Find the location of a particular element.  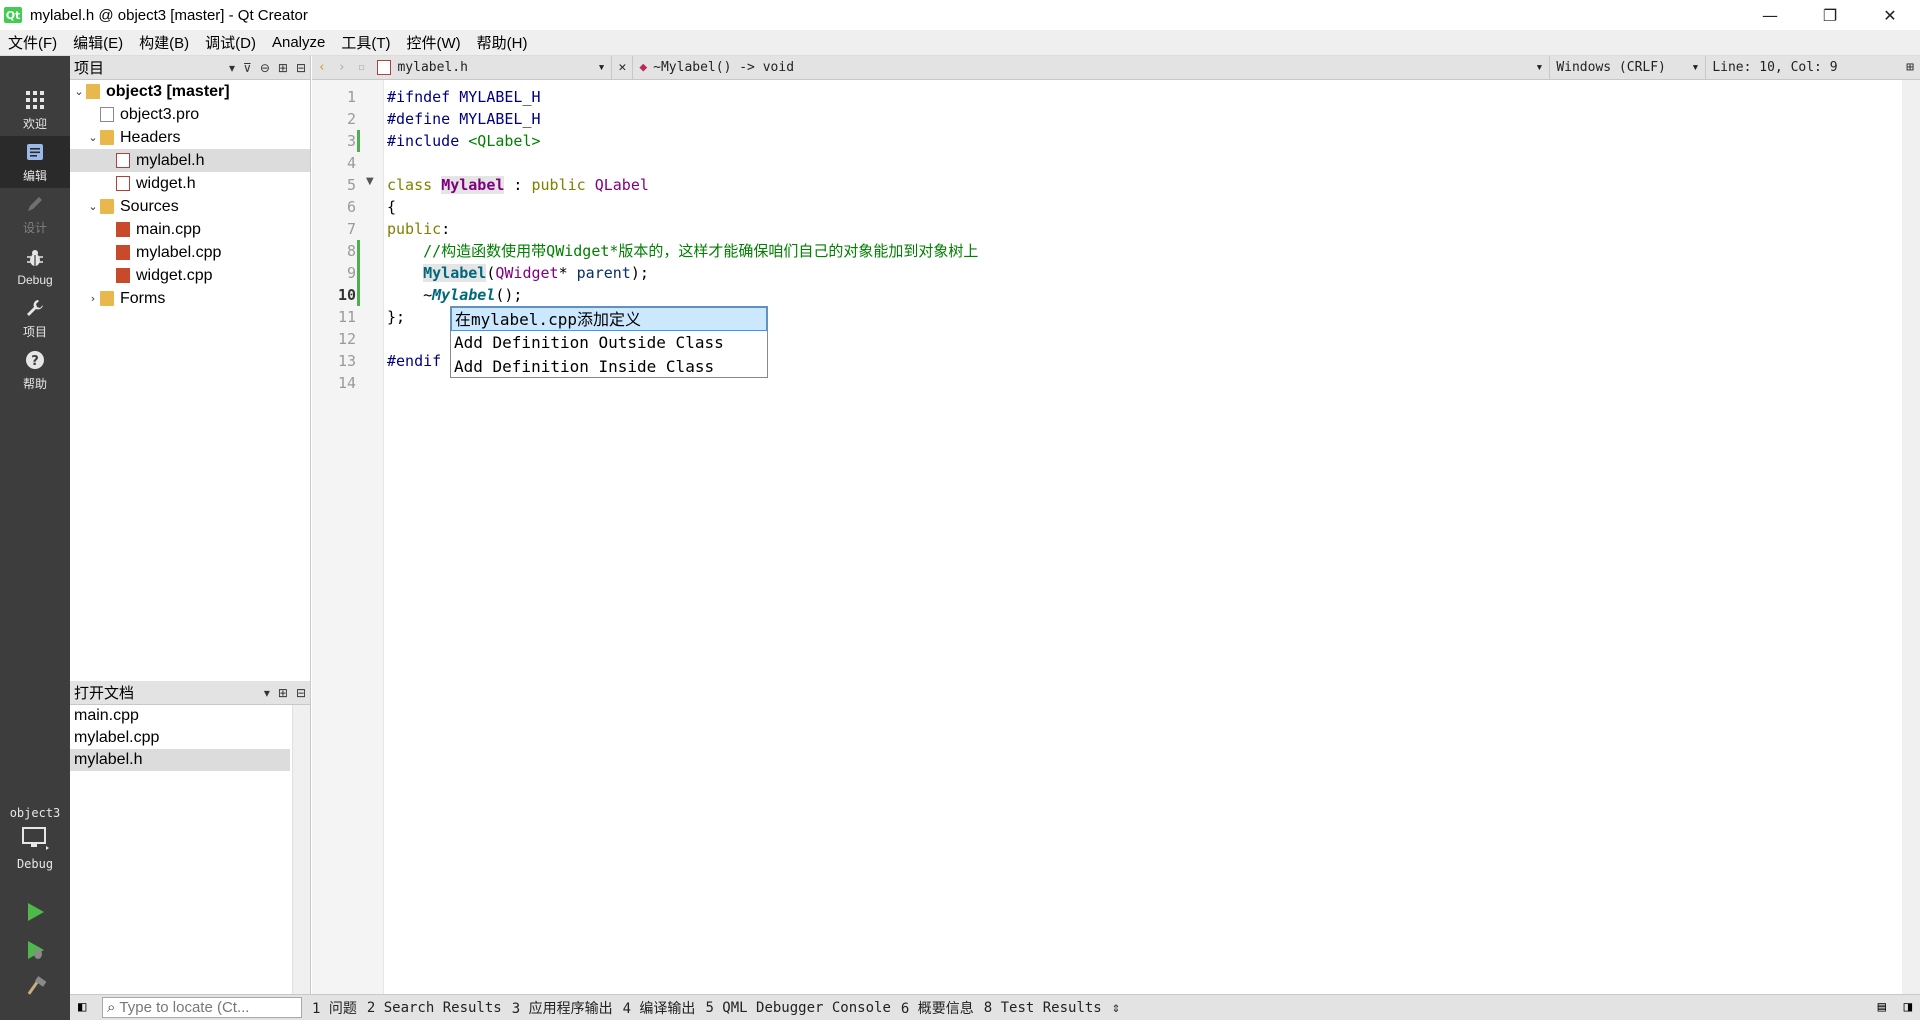

tree-item-sources: ⌄ Sources is located at coordinates (190, 206).